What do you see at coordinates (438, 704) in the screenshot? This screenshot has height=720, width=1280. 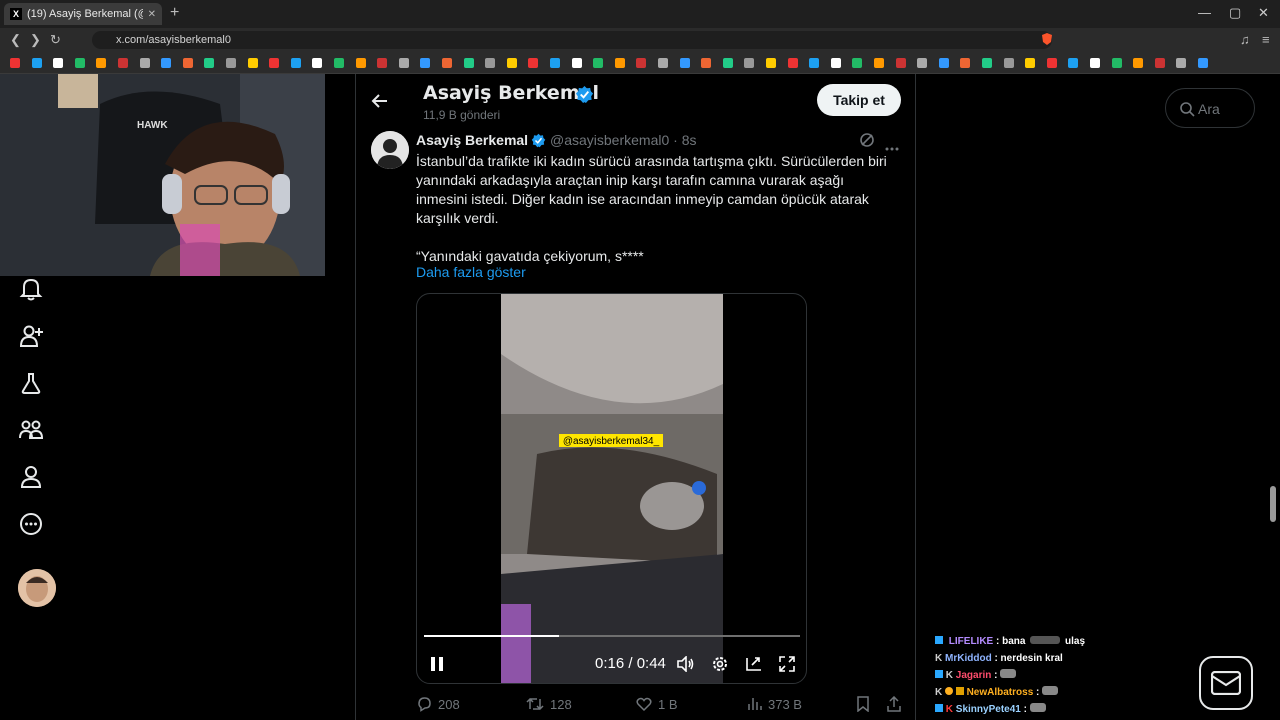 I see `reply-button: 208` at bounding box center [438, 704].